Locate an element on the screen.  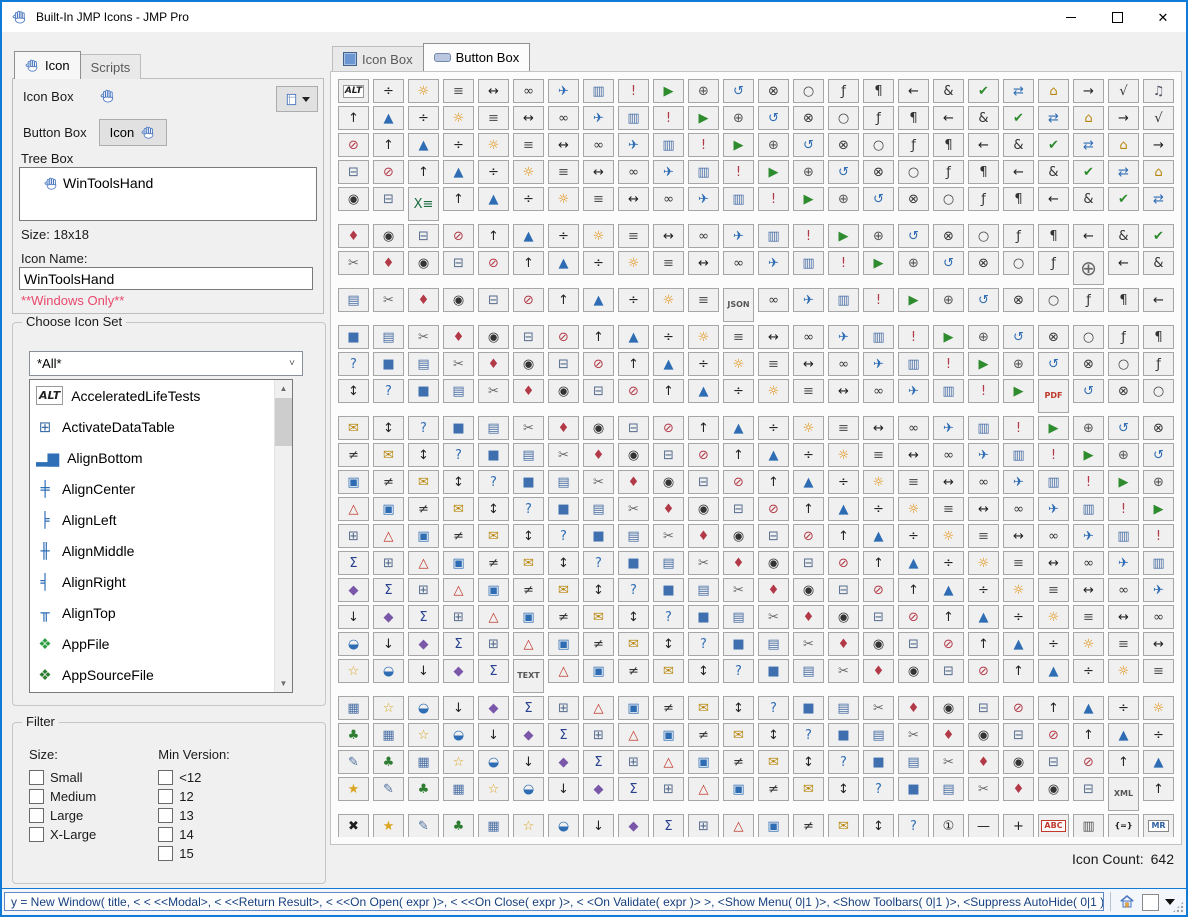
icon-set-item-AlignLeft: ╞ AlignLeft is located at coordinates (152, 519).